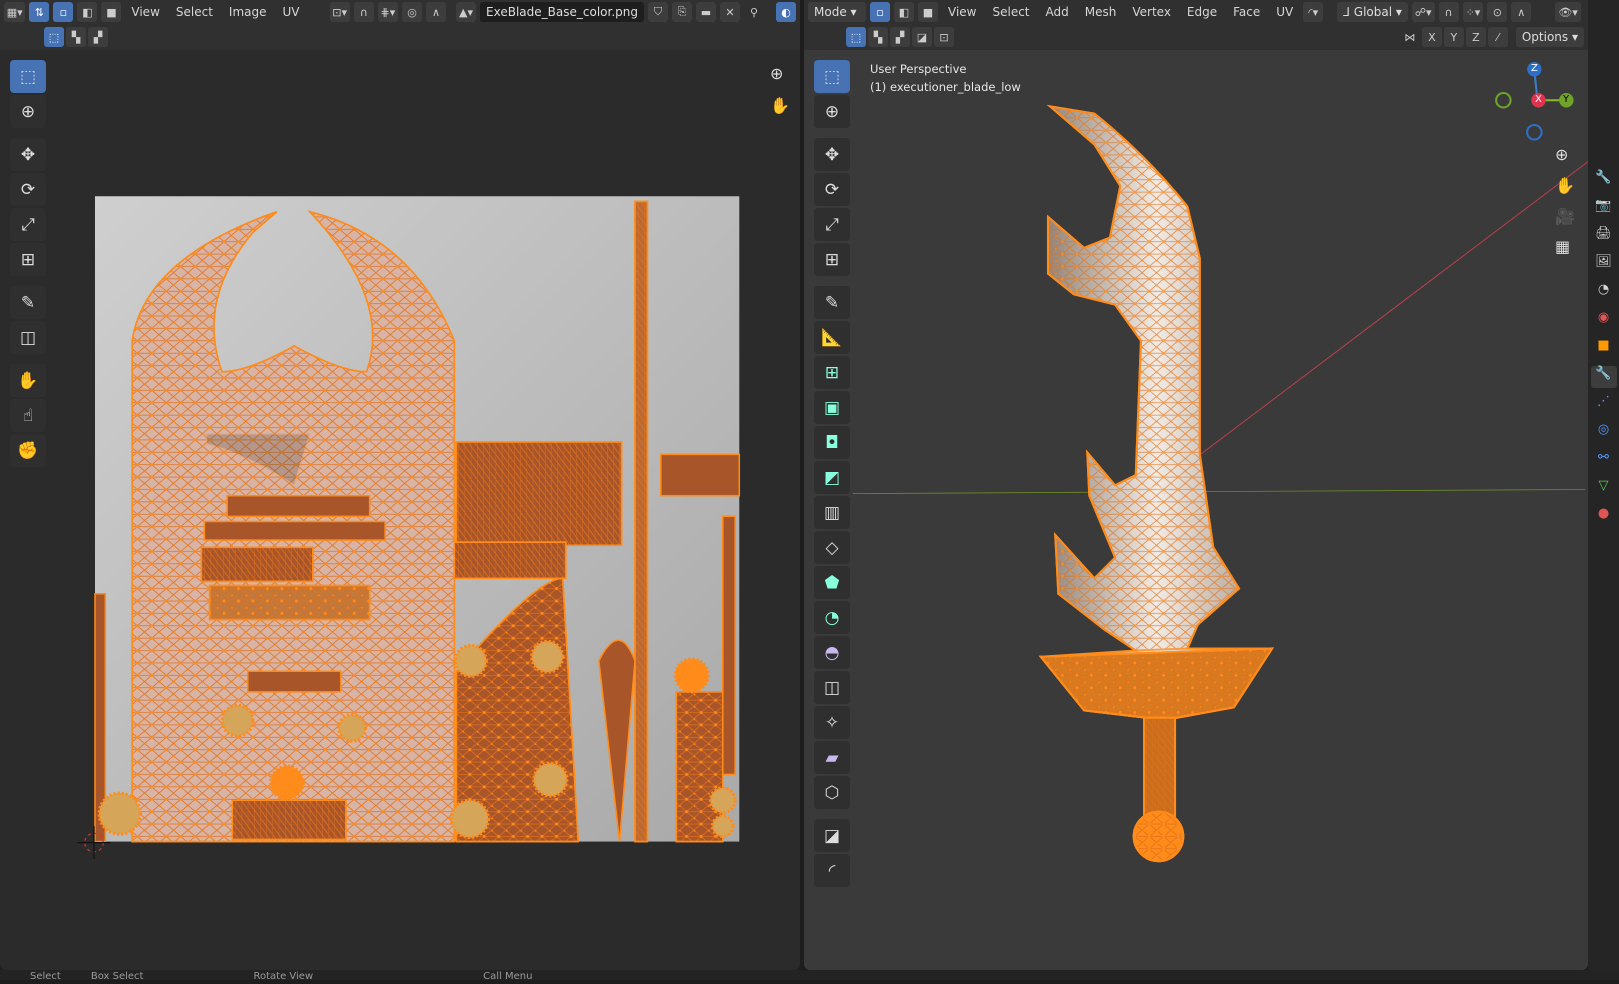 The height and width of the screenshot is (984, 1619). Describe the element at coordinates (1604, 237) in the screenshot. I see `output-tab-icon: 🖨` at that location.